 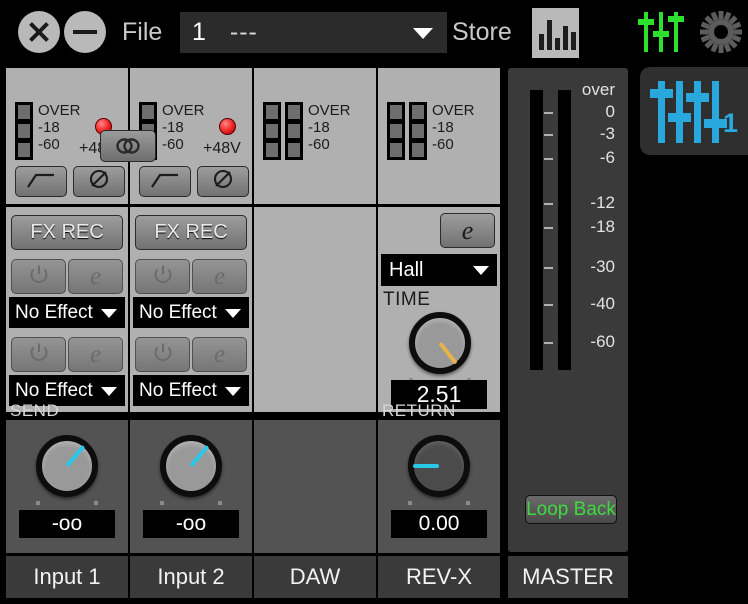 What do you see at coordinates (607, 133) in the screenshot?
I see `master-scale-3: -3` at bounding box center [607, 133].